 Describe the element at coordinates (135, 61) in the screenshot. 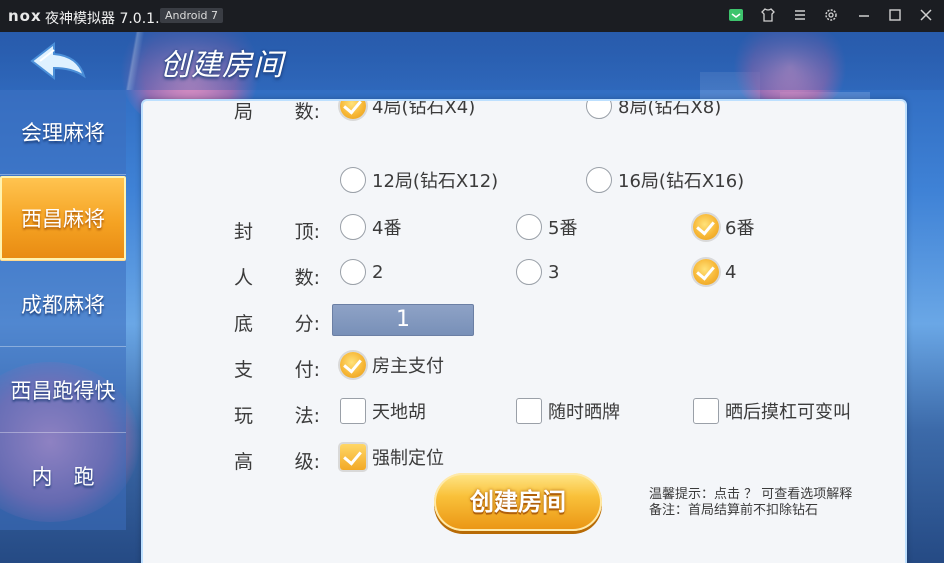

I see `header-divider` at that location.